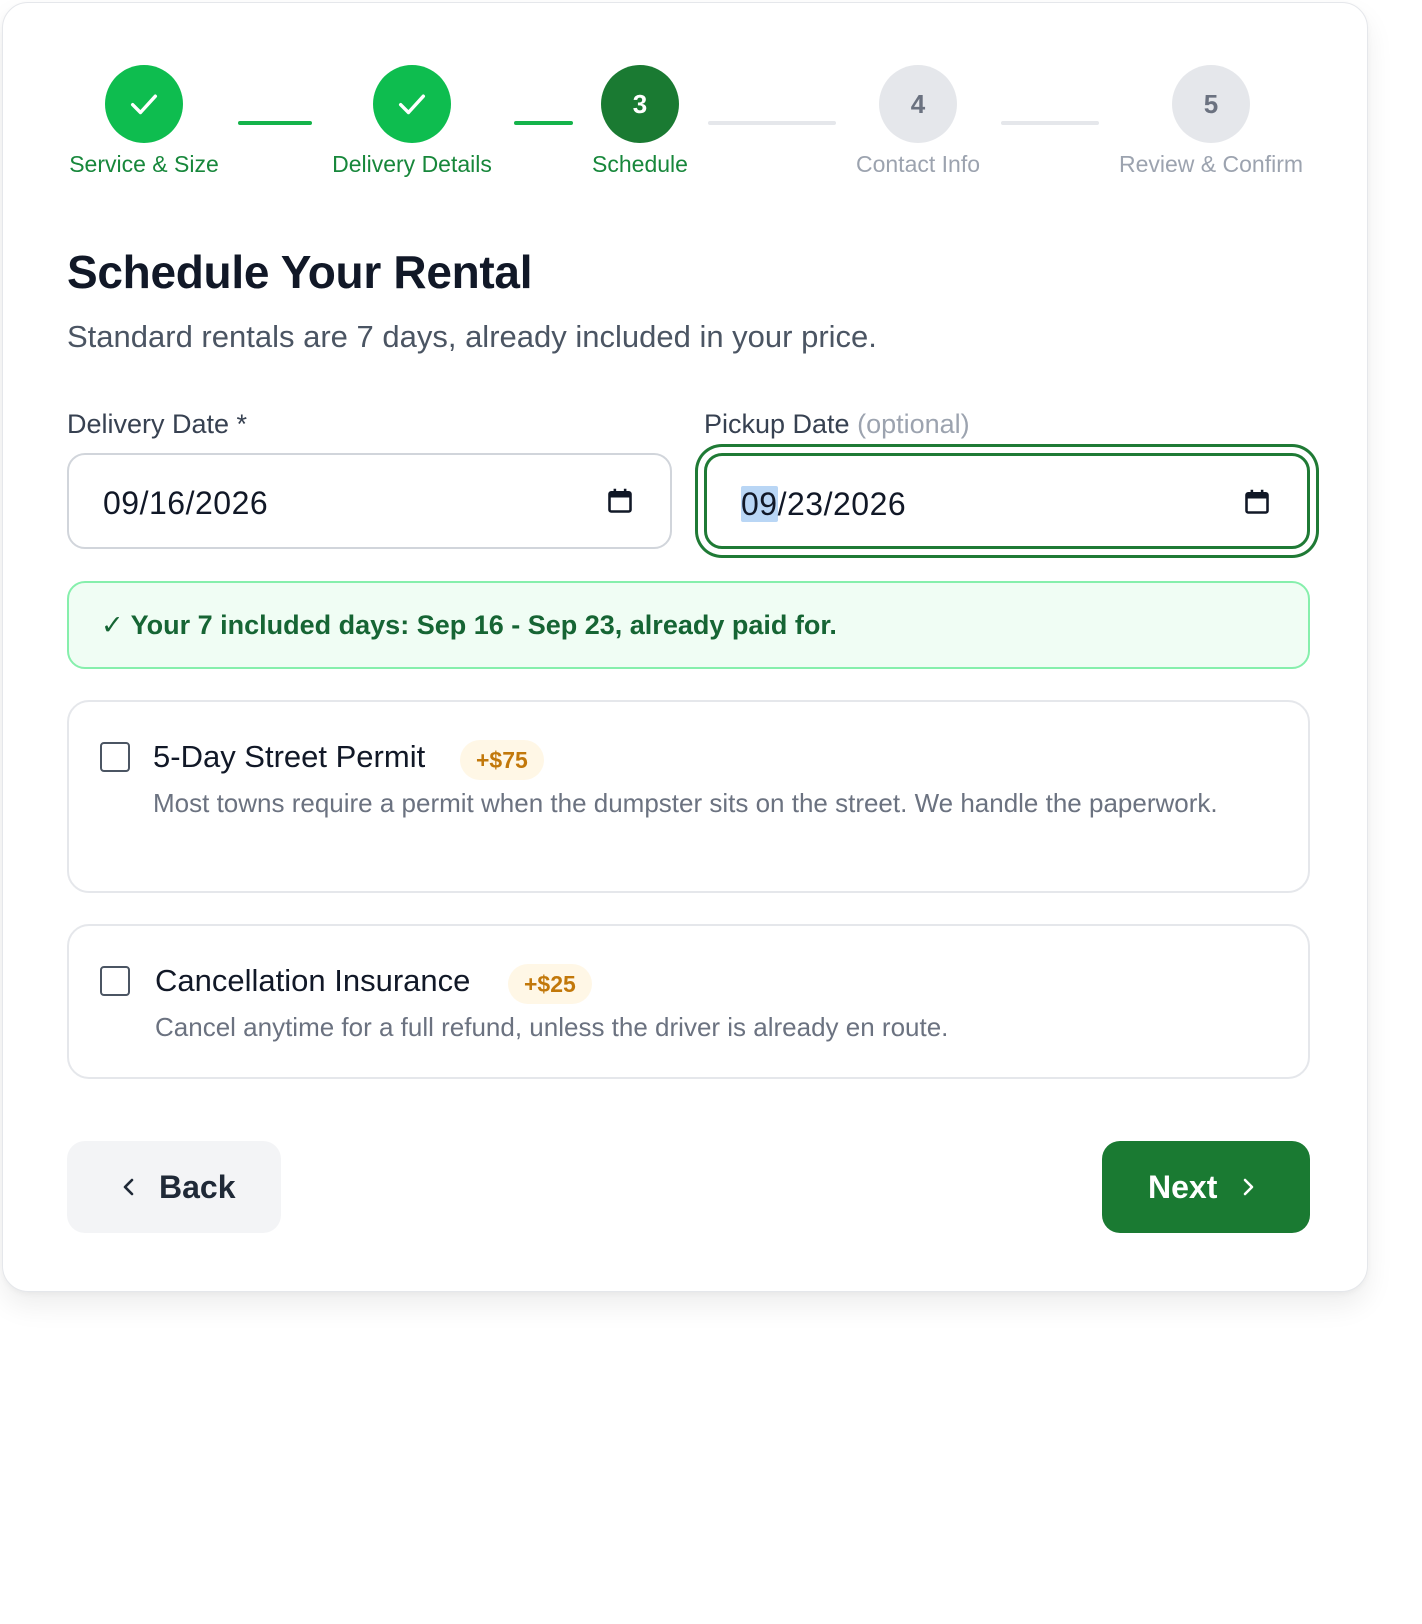 The height and width of the screenshot is (1624, 1422). What do you see at coordinates (913, 424) in the screenshot?
I see `optional-note: (optional)` at bounding box center [913, 424].